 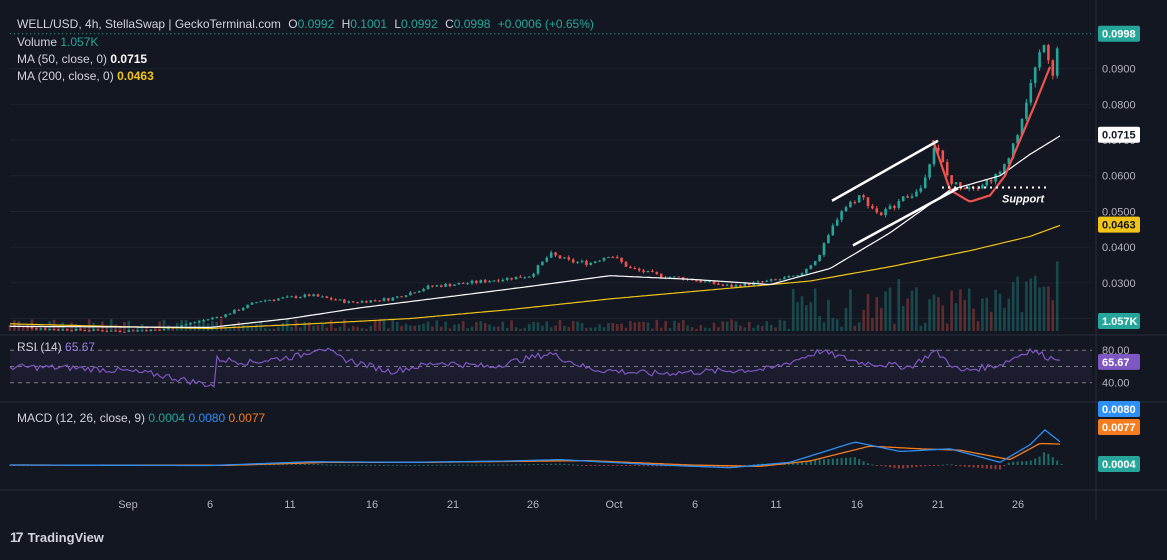 I want to click on volume-legend: Volume 1.057K, so click(x=57, y=42).